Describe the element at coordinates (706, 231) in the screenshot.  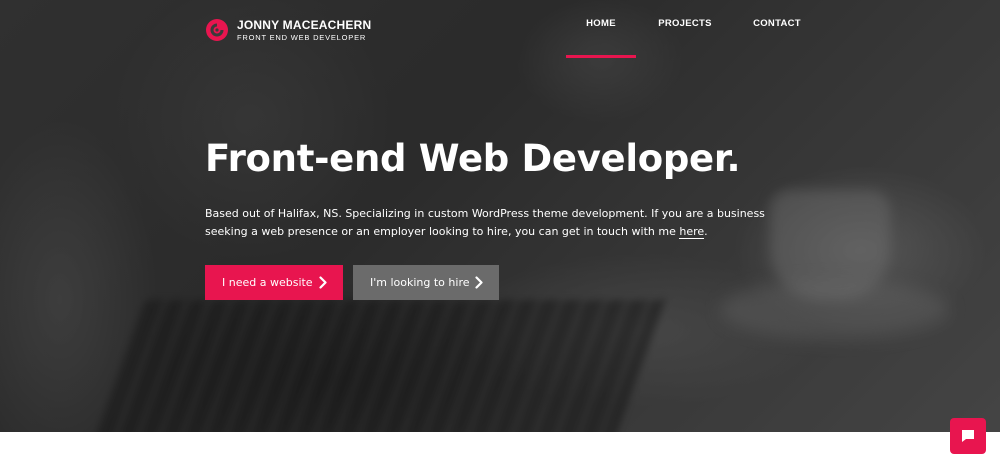
I see `intro-end: .` at that location.